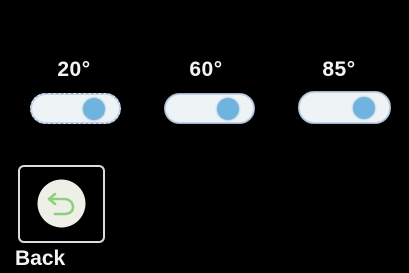 The height and width of the screenshot is (273, 409). What do you see at coordinates (206, 69) in the screenshot?
I see `angle-label-60: 60°` at bounding box center [206, 69].